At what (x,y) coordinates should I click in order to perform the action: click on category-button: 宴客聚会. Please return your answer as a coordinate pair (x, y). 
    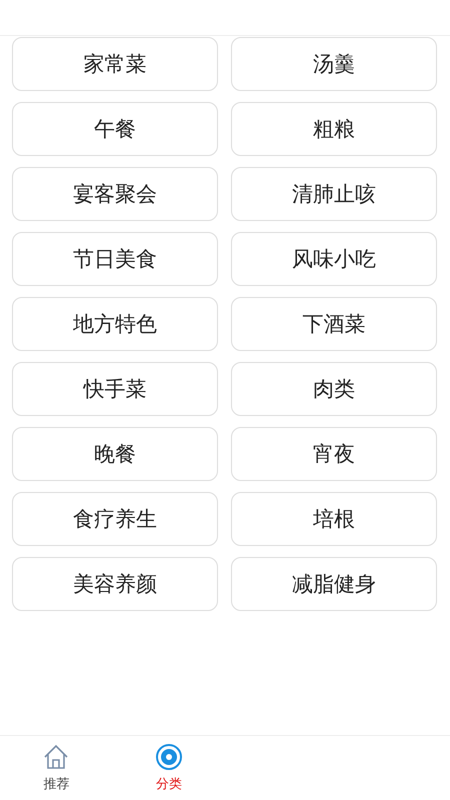
    Looking at the image, I should click on (115, 194).